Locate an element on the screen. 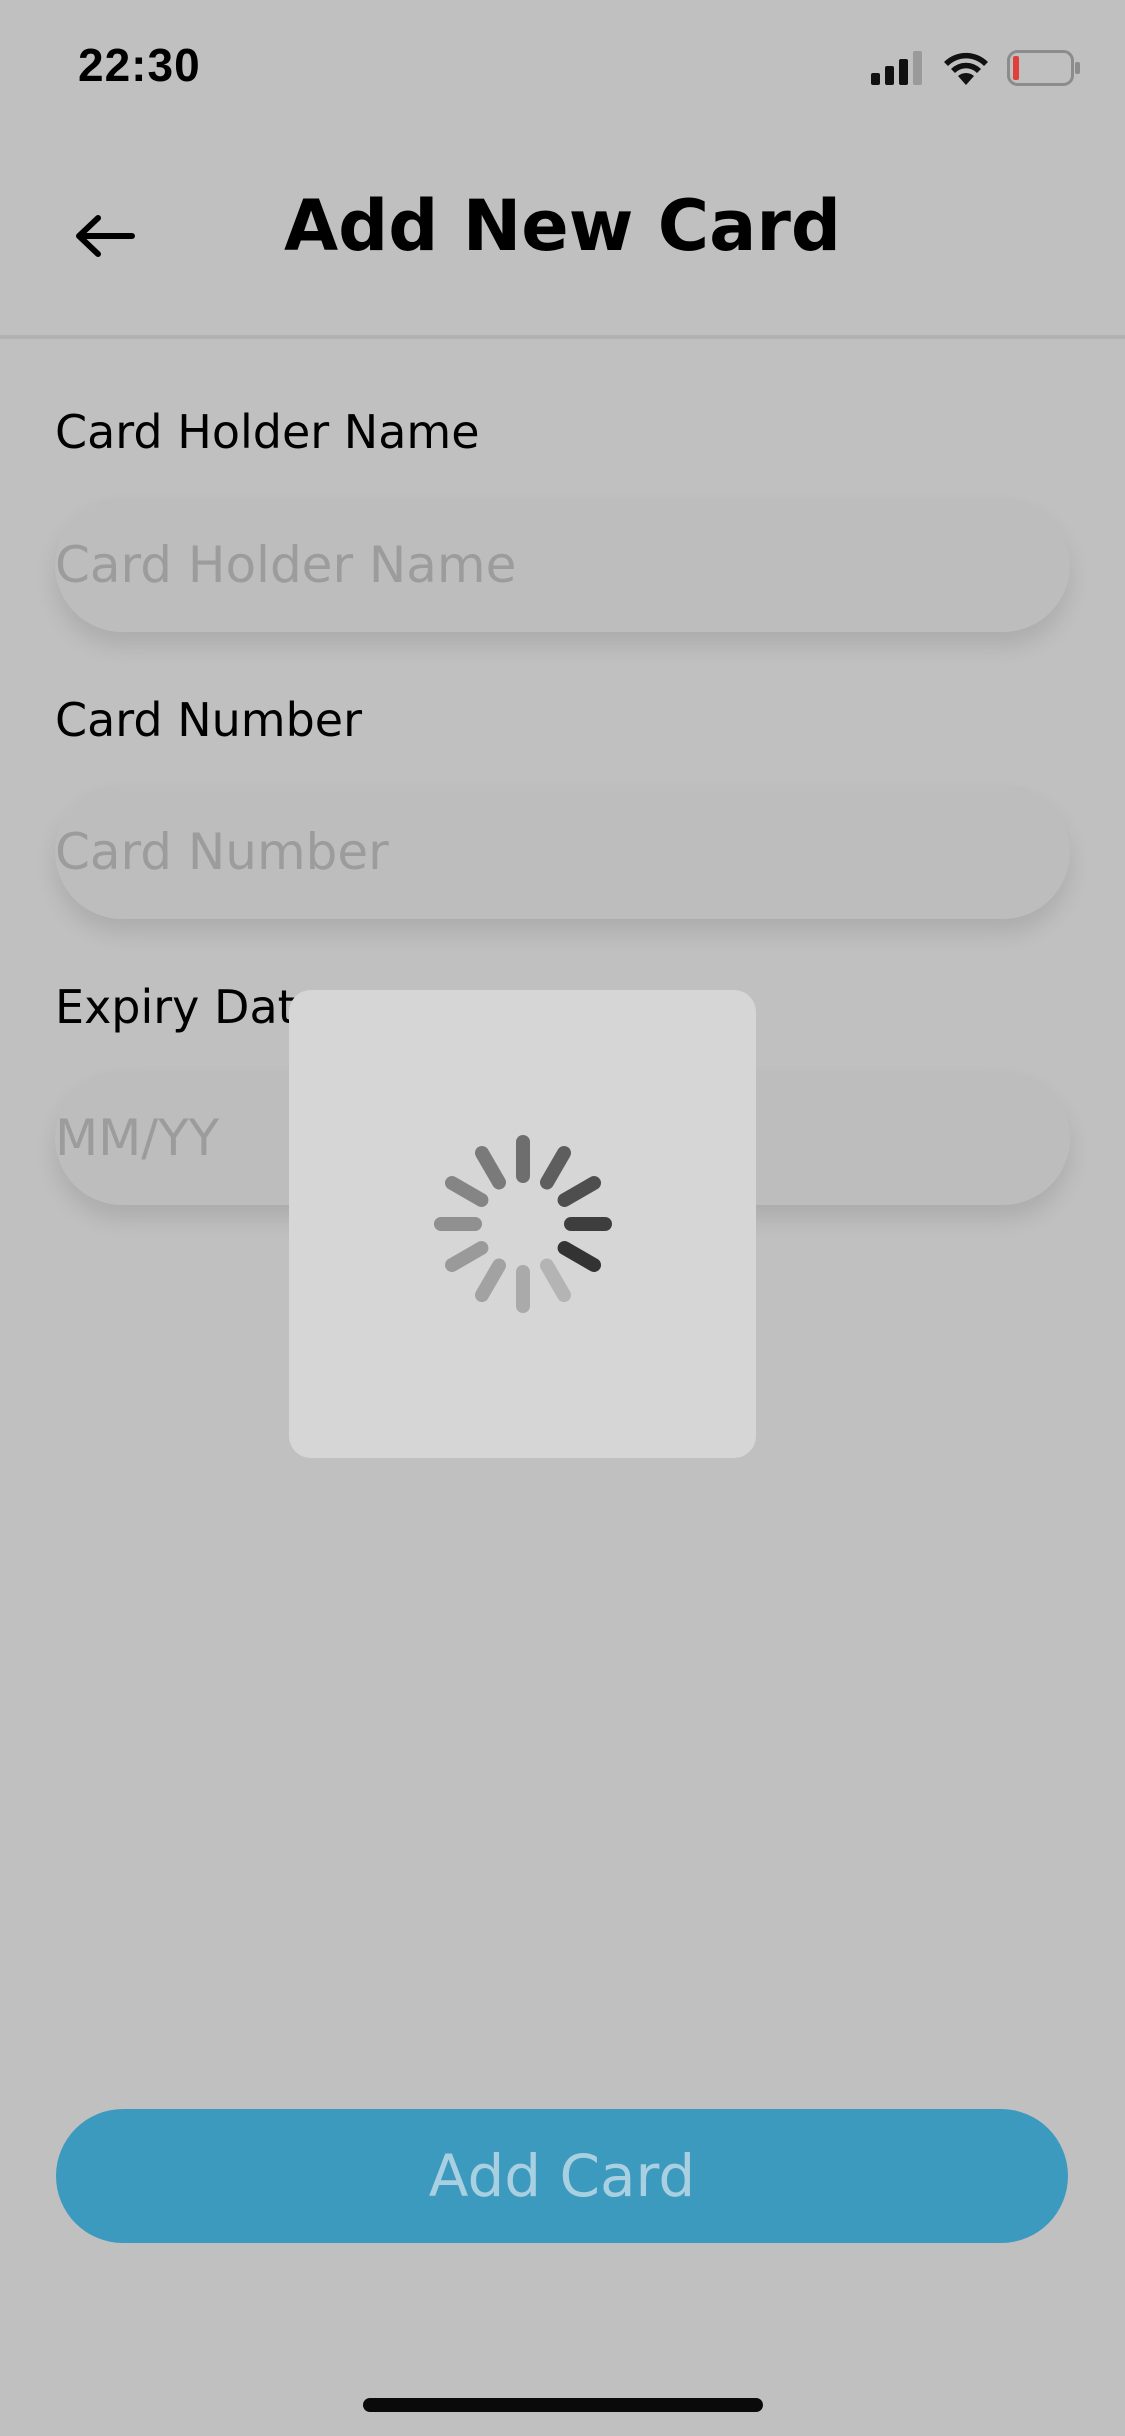 The height and width of the screenshot is (2436, 1125). spinner-icon is located at coordinates (522, 1224).